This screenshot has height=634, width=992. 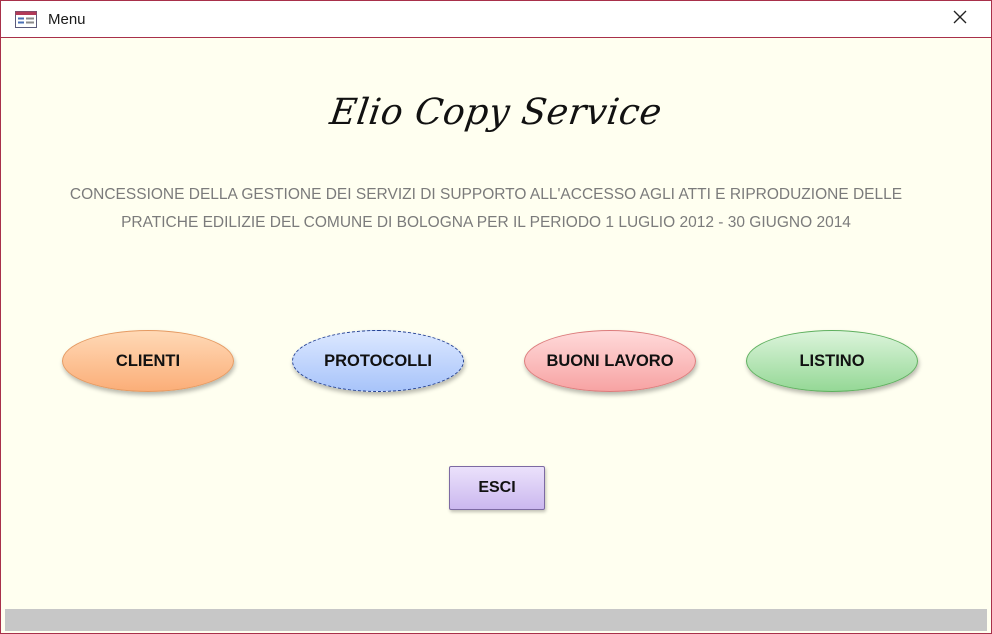 What do you see at coordinates (496, 620) in the screenshot?
I see `status-bar` at bounding box center [496, 620].